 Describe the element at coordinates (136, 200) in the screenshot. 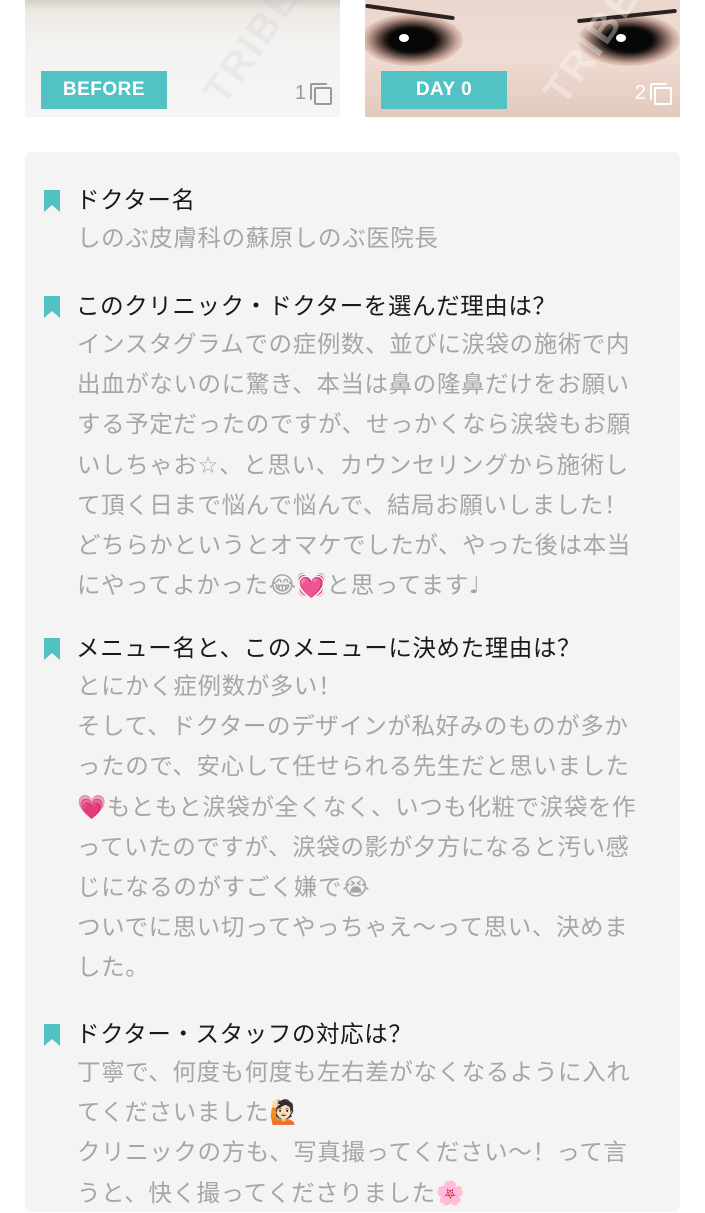

I see `question-title: ドクター名` at that location.